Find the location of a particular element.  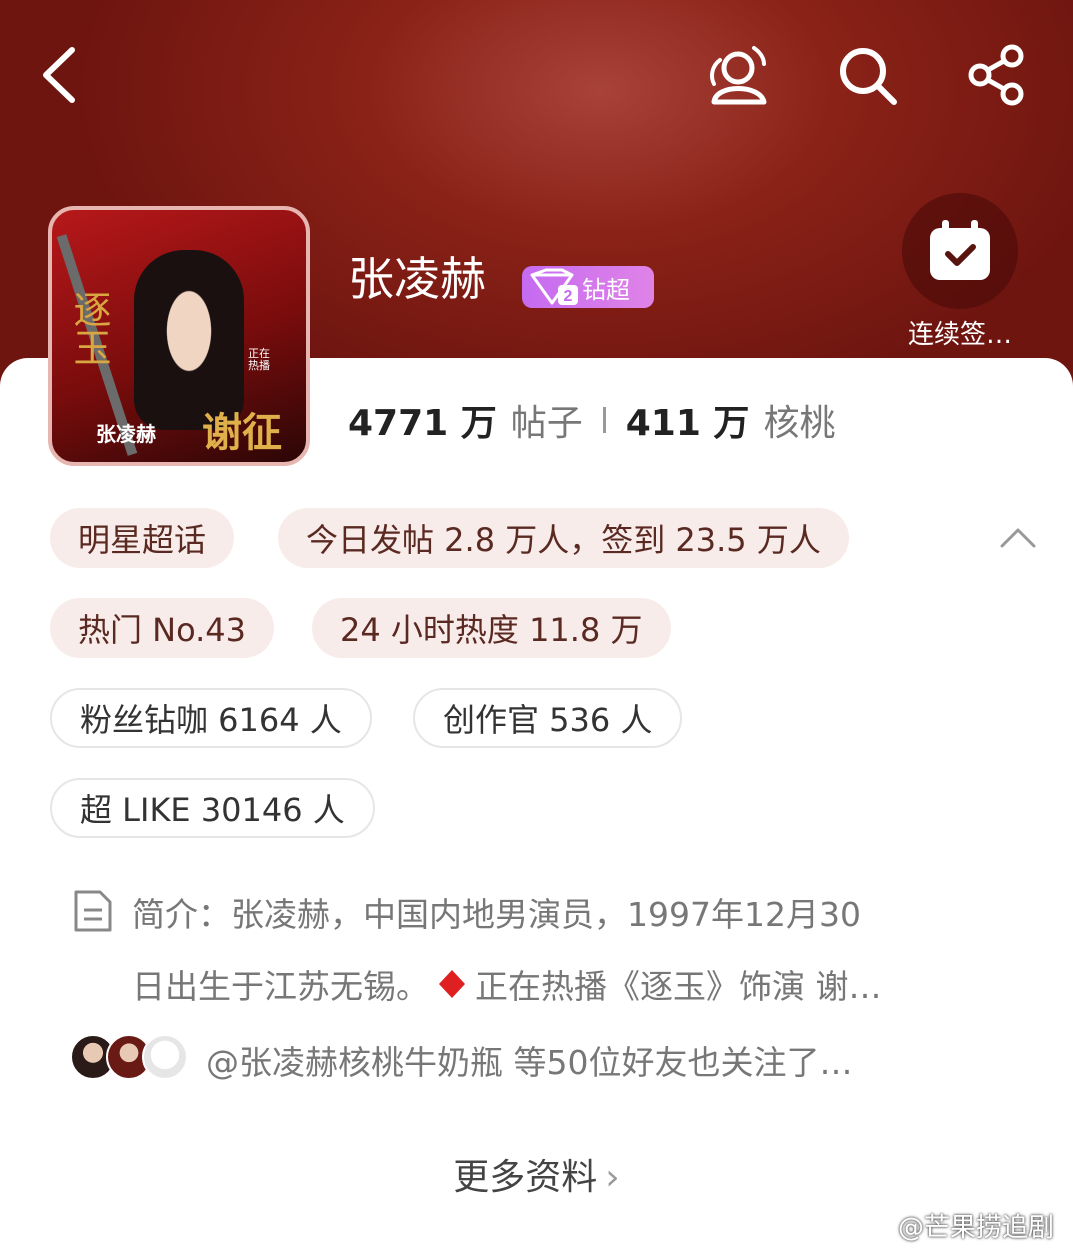

page-title: 张凌赫 is located at coordinates (417, 279).